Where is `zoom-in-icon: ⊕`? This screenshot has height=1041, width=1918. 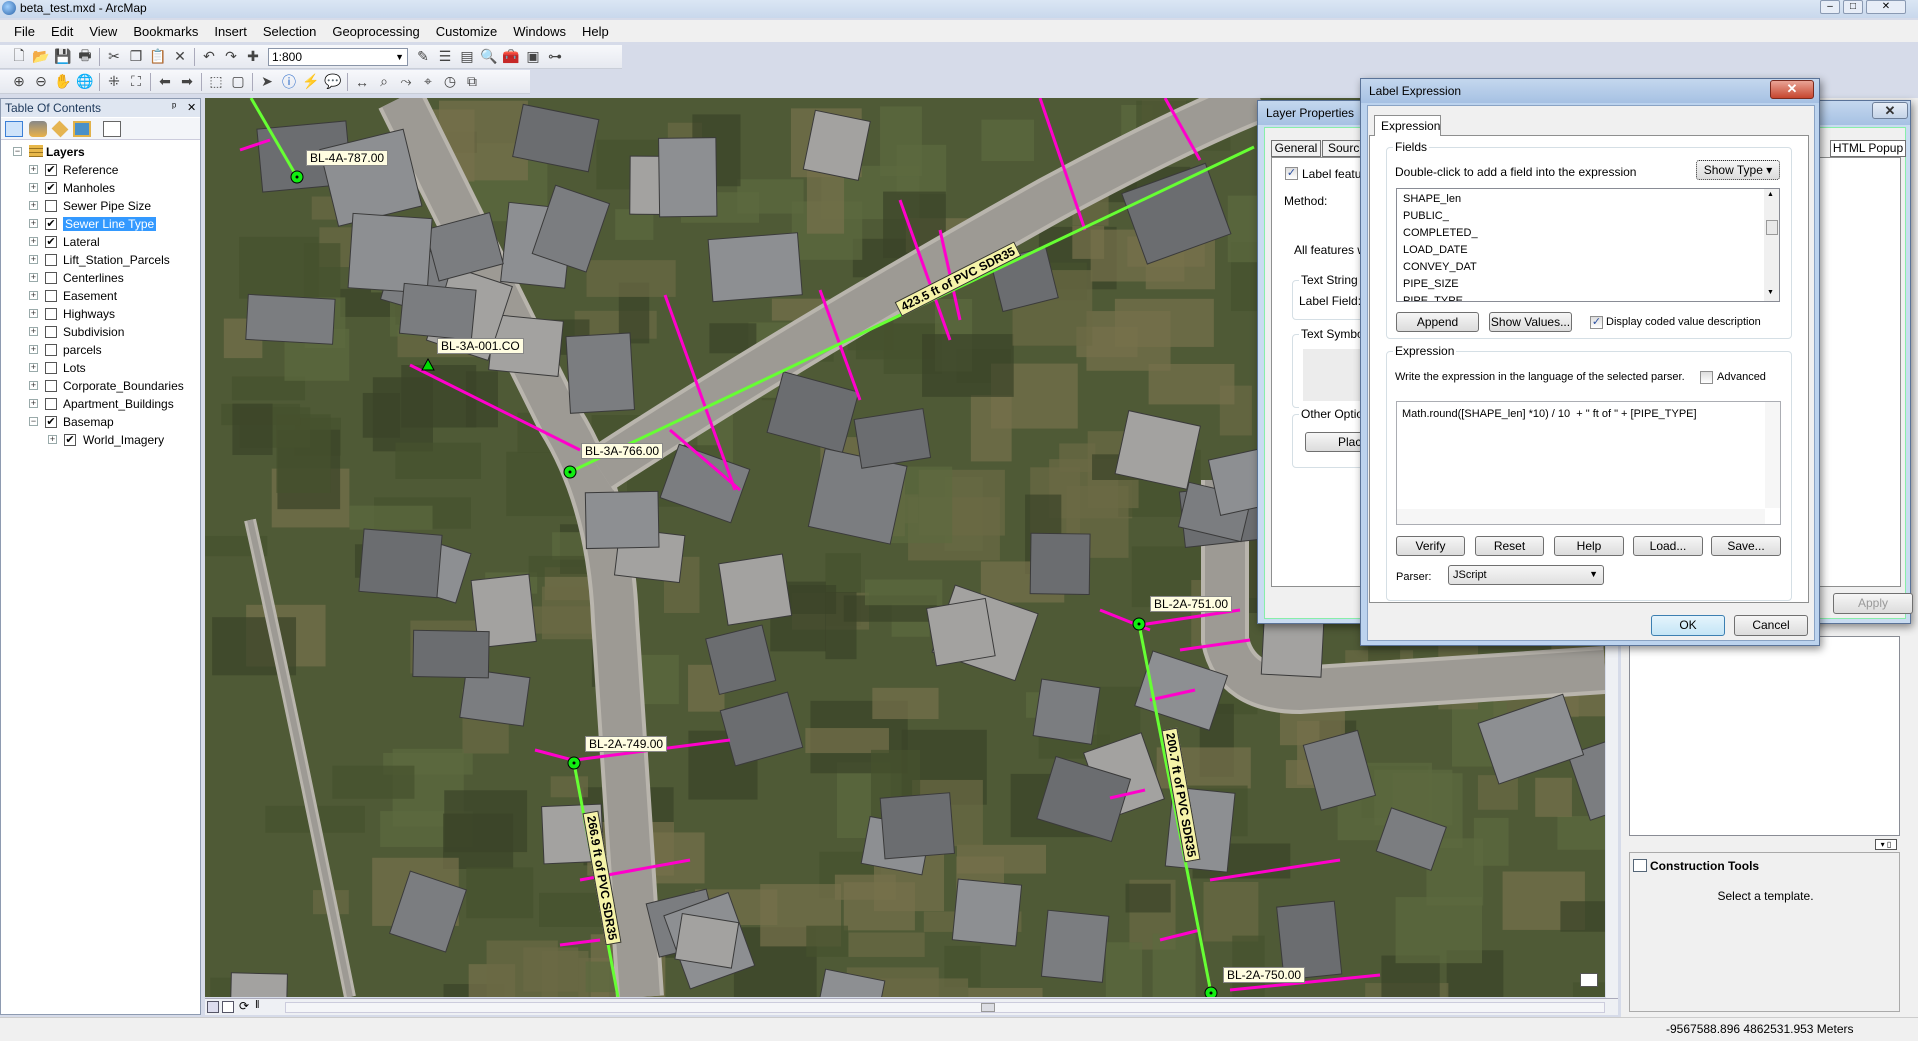
zoom-in-icon: ⊕ is located at coordinates (19, 82).